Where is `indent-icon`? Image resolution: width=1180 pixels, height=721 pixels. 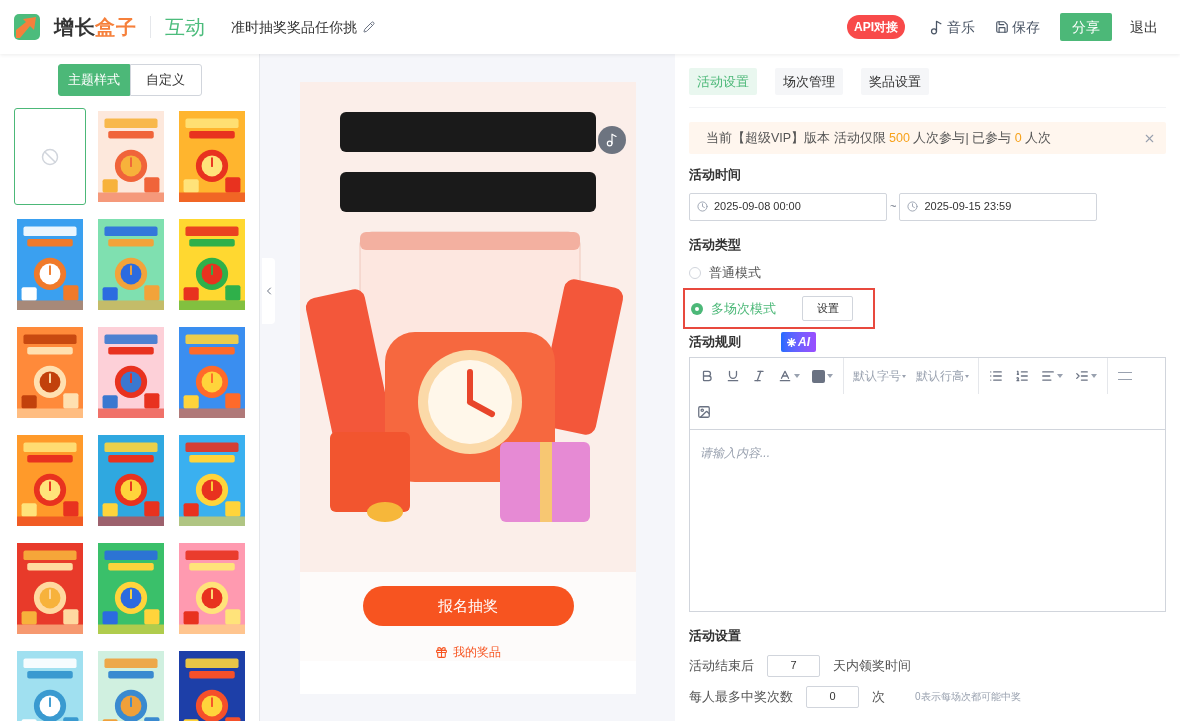 indent-icon is located at coordinates (1082, 376).